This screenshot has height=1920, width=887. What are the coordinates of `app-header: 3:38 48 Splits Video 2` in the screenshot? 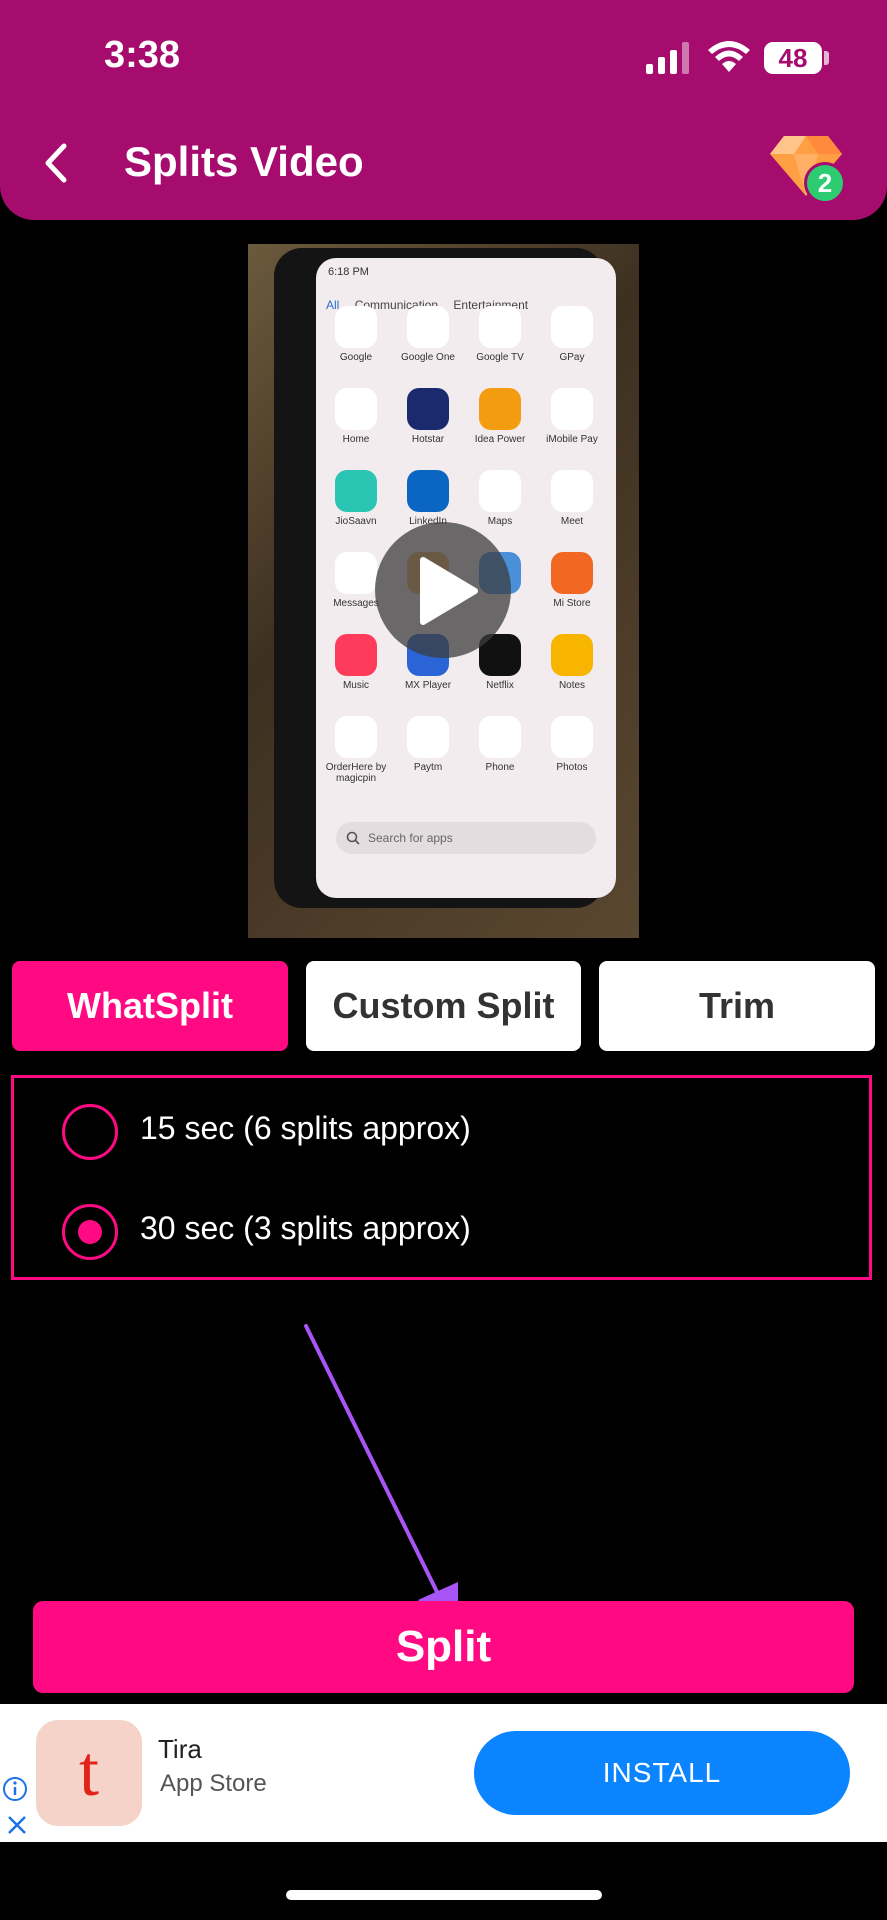 It's located at (443, 110).